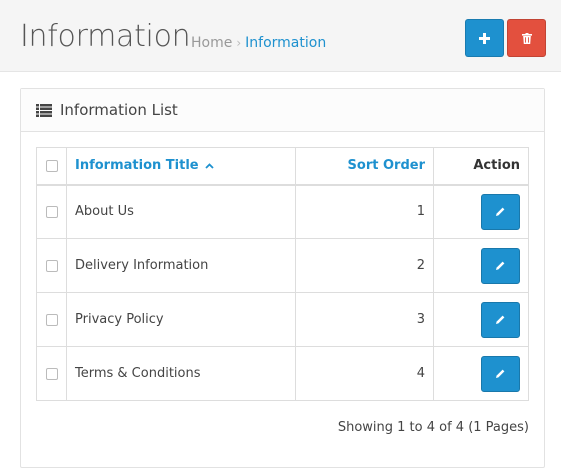 This screenshot has height=468, width=561. I want to click on column-header-action: Action, so click(481, 166).